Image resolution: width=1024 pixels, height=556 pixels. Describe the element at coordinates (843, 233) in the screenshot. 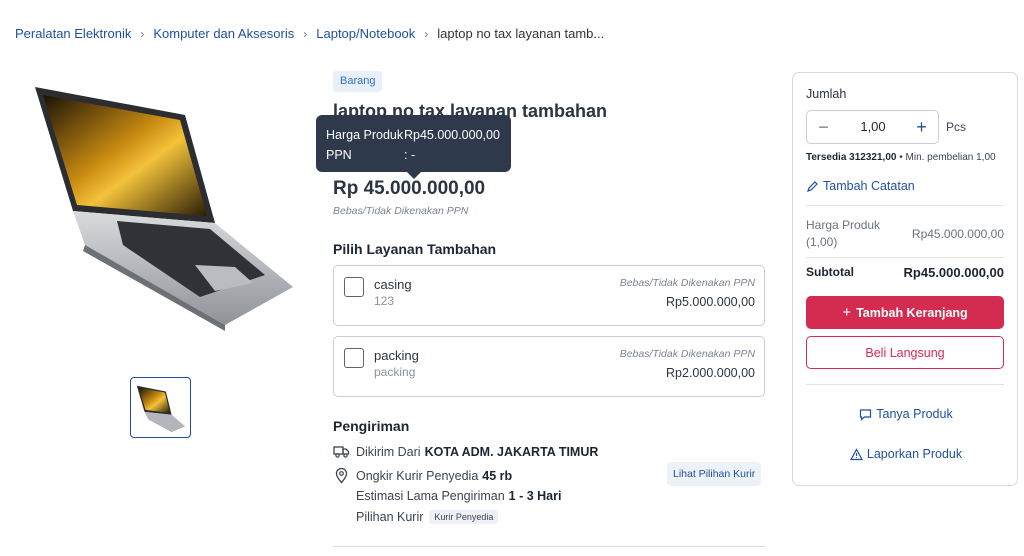

I see `price-label: Harga Produk (1,00)` at that location.